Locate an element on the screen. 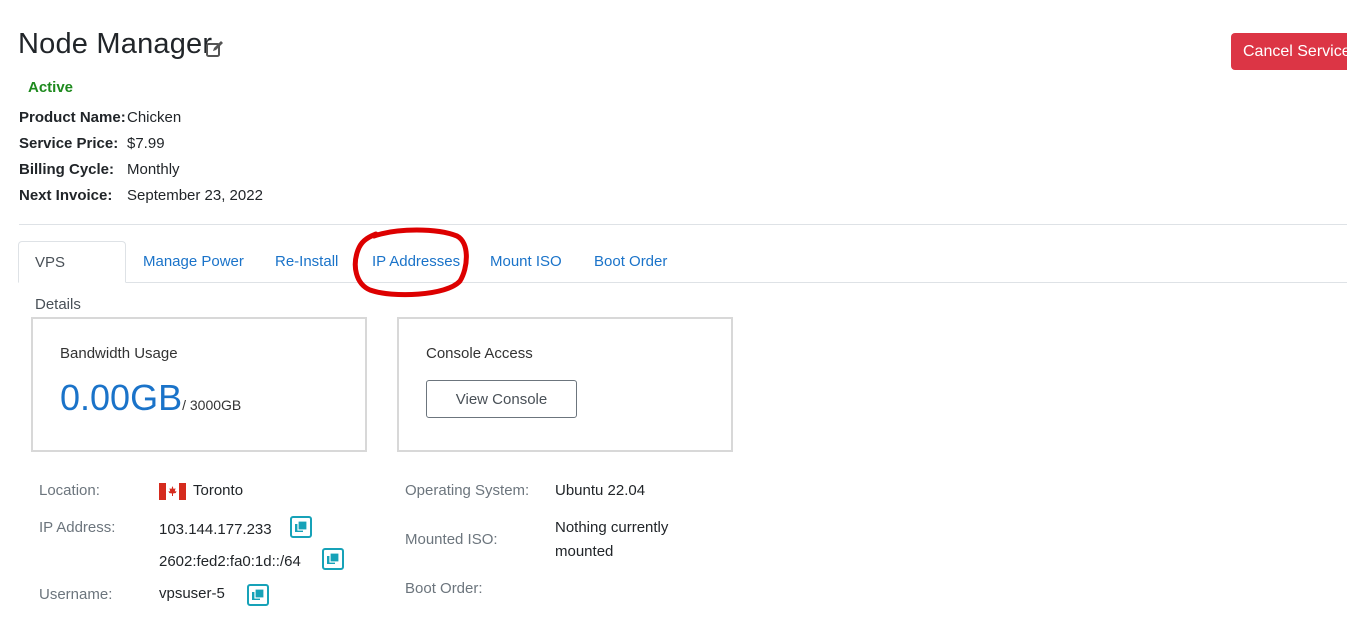  tab-mount-iso: Mount ISO is located at coordinates (526, 262).